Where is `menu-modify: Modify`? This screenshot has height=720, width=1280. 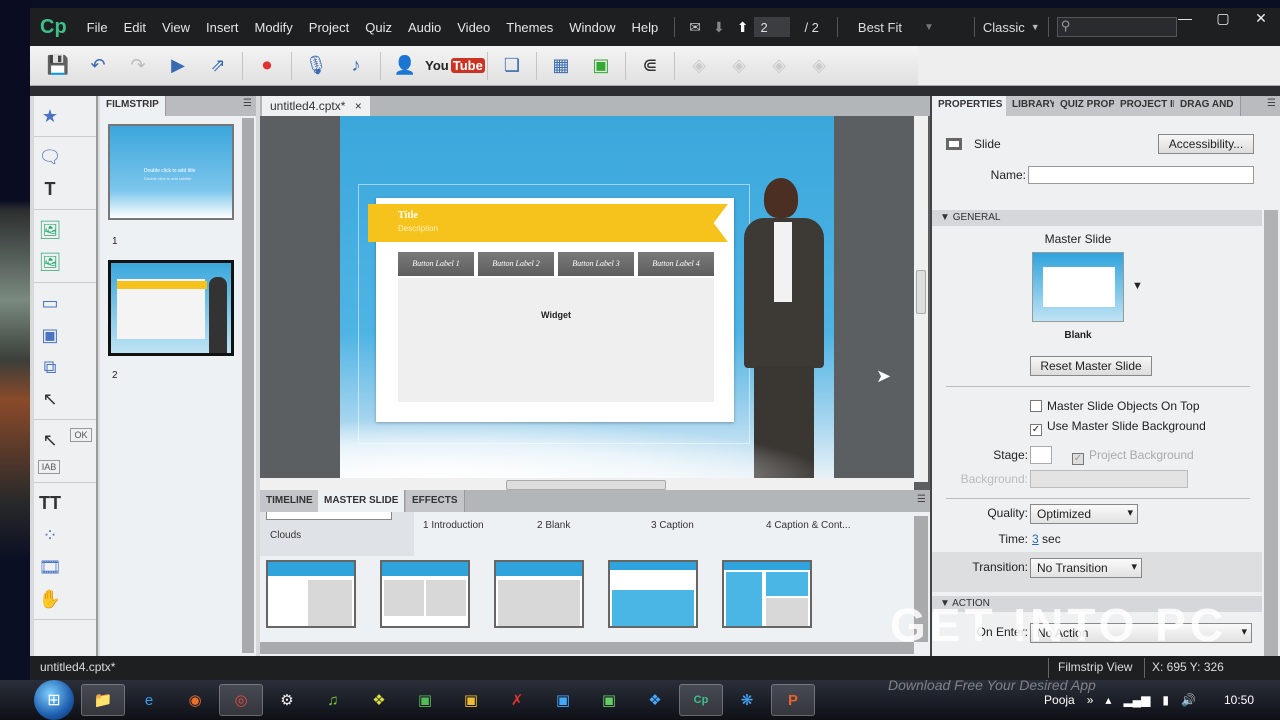 menu-modify: Modify is located at coordinates (274, 27).